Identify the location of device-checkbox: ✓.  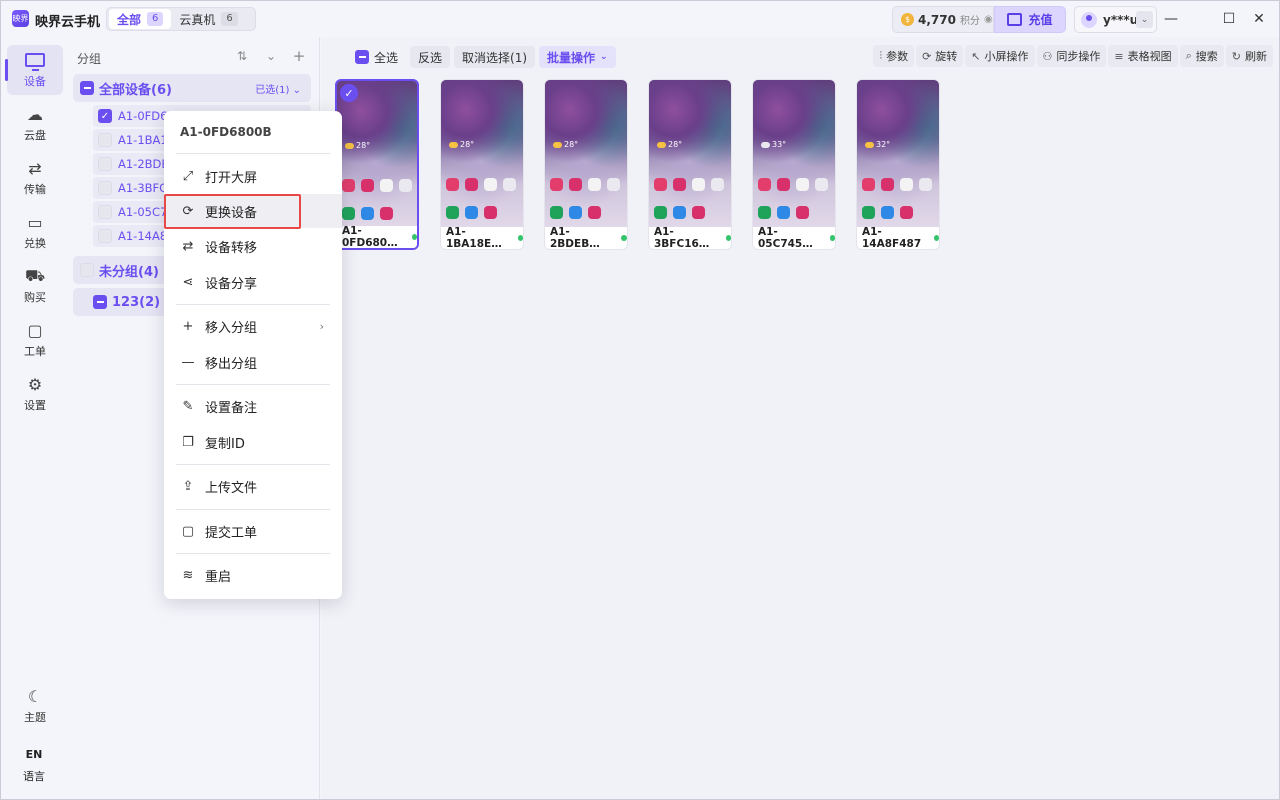
(105, 116).